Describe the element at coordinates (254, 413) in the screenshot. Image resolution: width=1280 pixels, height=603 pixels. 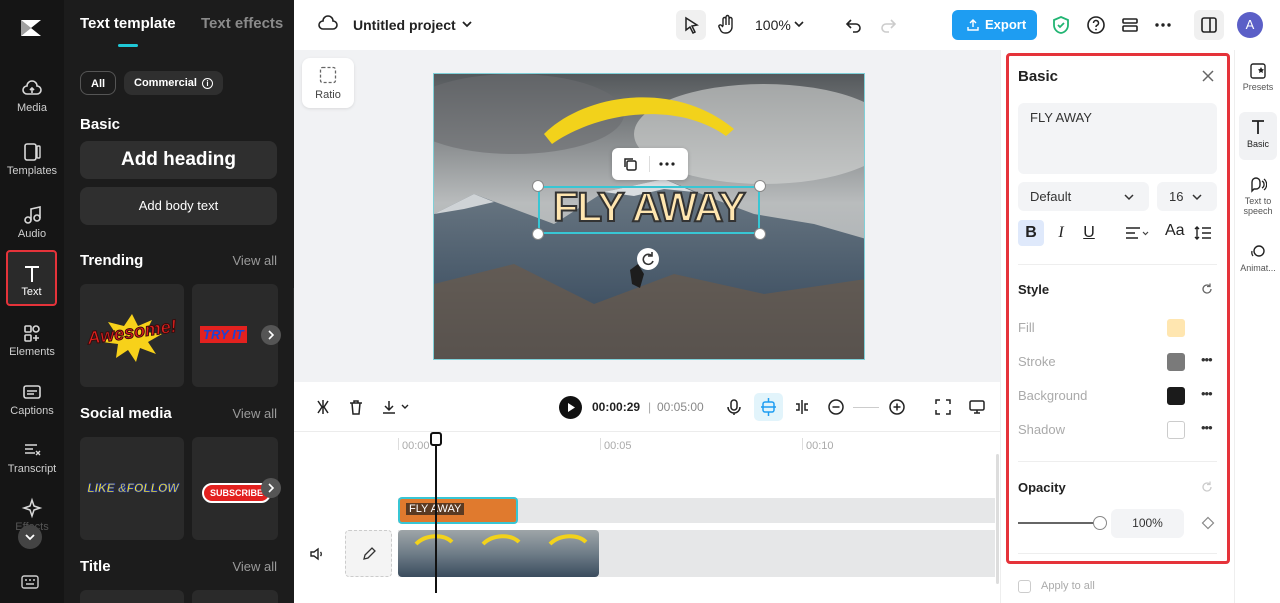
I see `social-view-all: View all` at that location.